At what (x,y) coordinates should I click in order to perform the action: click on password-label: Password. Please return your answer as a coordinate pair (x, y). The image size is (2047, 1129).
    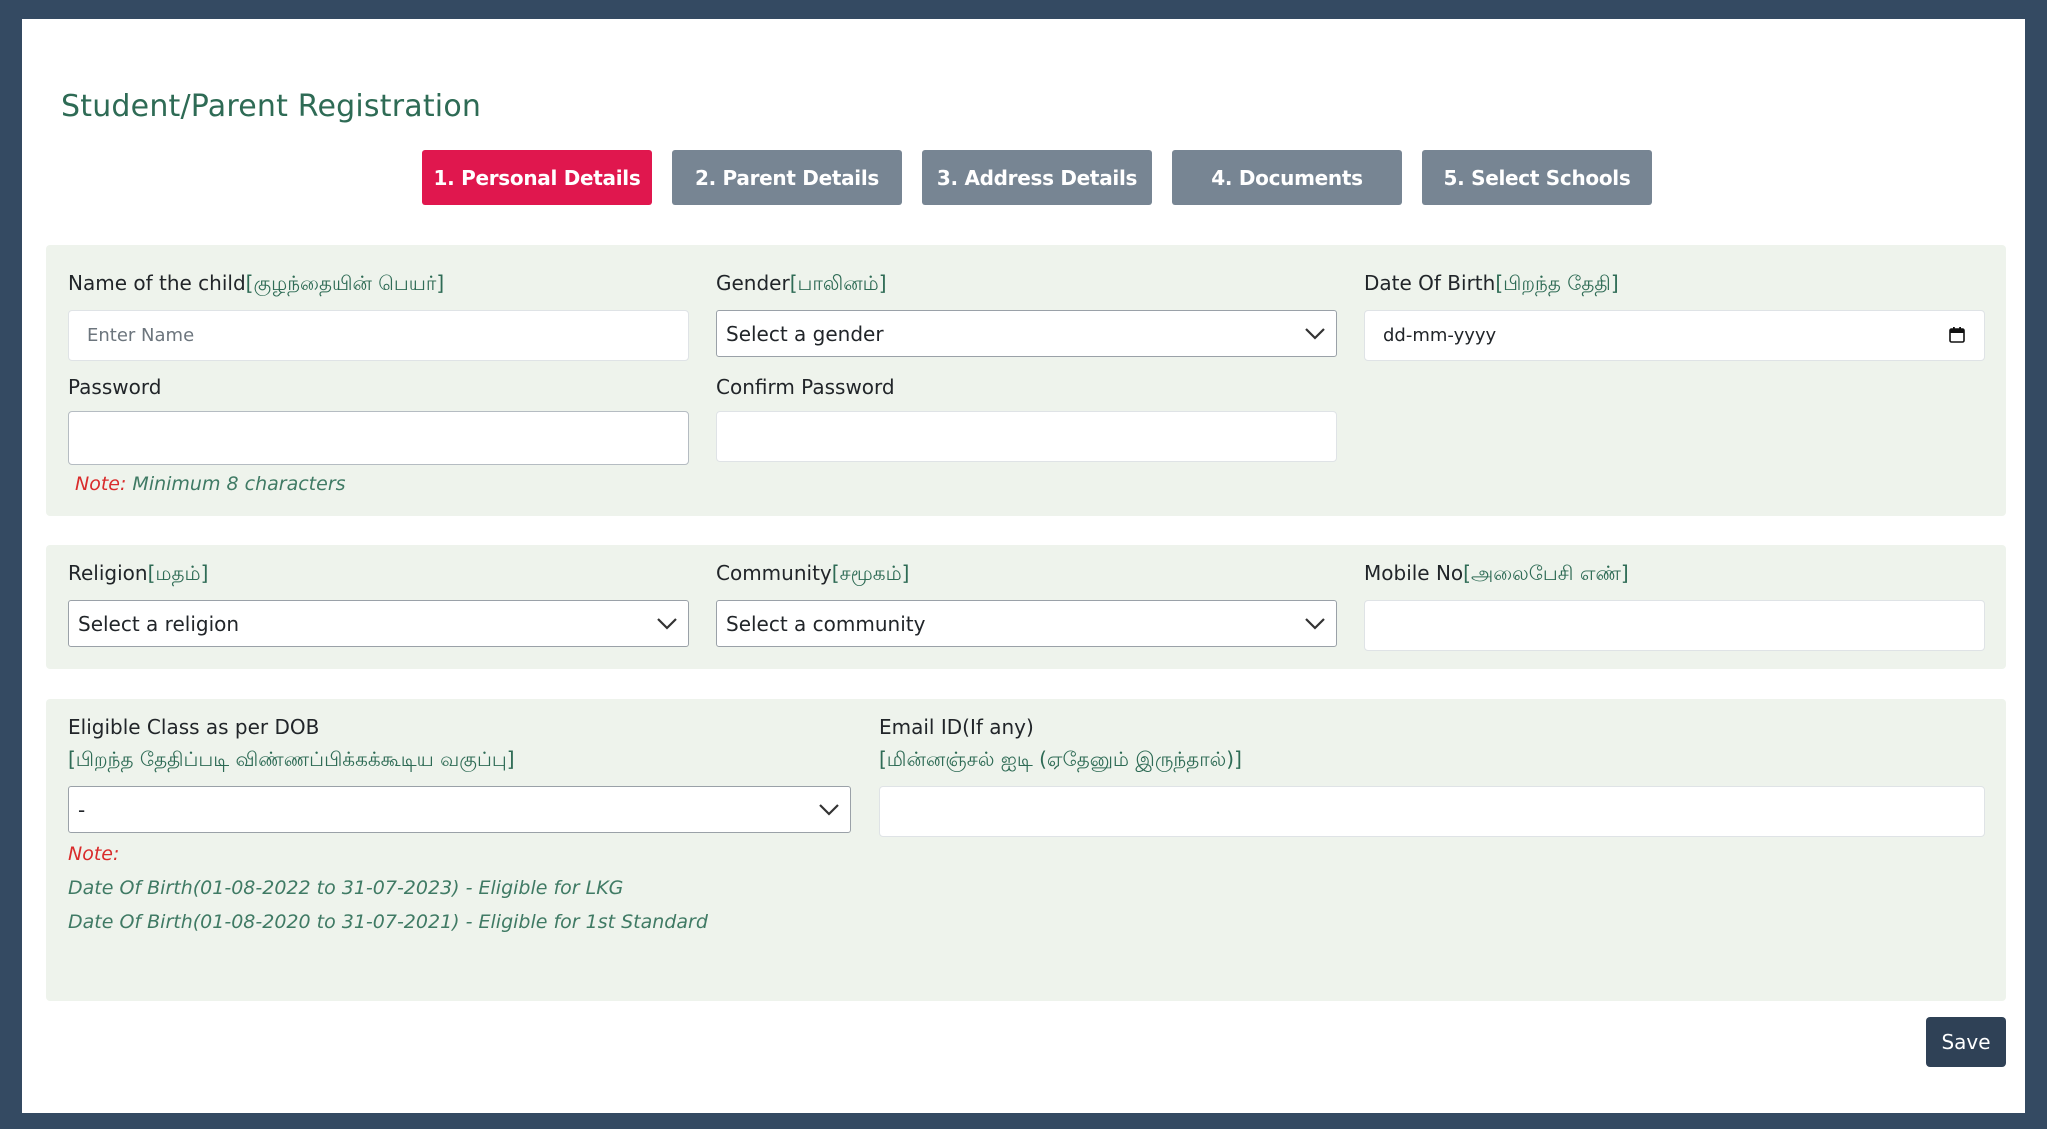
    Looking at the image, I should click on (115, 387).